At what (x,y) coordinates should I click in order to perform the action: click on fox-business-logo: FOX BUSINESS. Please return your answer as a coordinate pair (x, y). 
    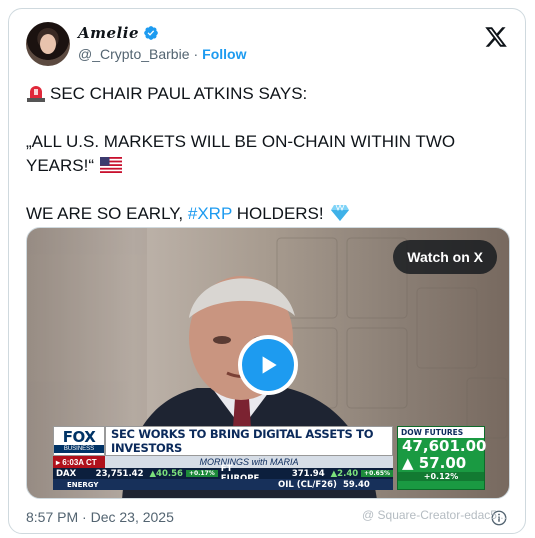
    Looking at the image, I should click on (79, 441).